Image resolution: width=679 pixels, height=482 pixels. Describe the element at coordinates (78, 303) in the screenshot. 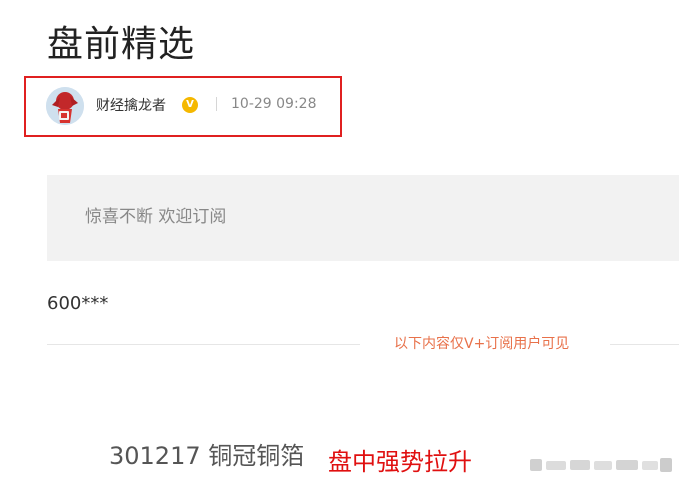

I see `stock-code-masked: 600***` at that location.